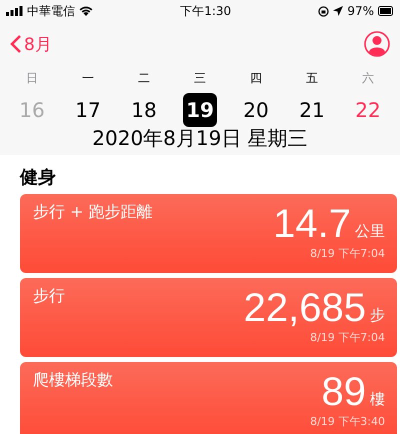 The image size is (400, 434). I want to click on date-button: 19, so click(200, 110).